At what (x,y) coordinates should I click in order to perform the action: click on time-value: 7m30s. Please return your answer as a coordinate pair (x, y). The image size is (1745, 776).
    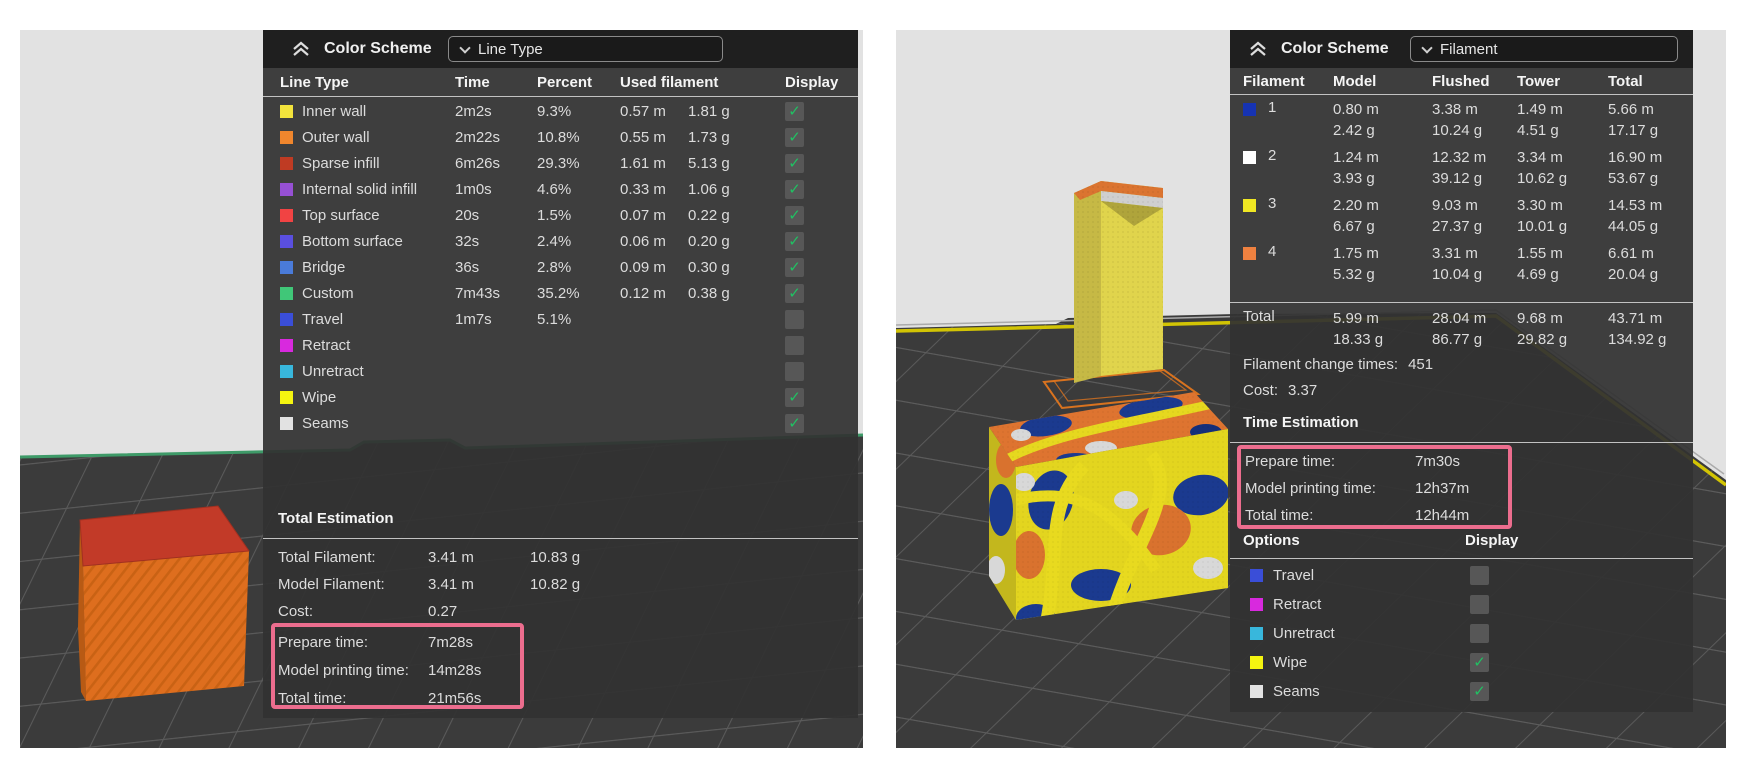
    Looking at the image, I should click on (1438, 461).